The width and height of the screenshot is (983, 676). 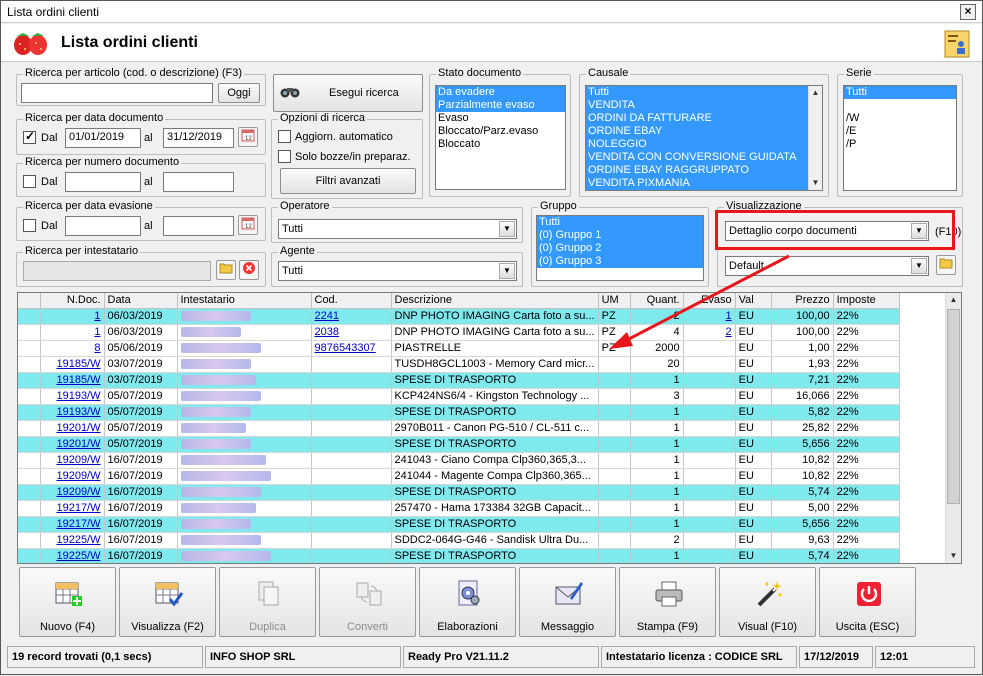 I want to click on today-button: Oggi, so click(x=239, y=93).